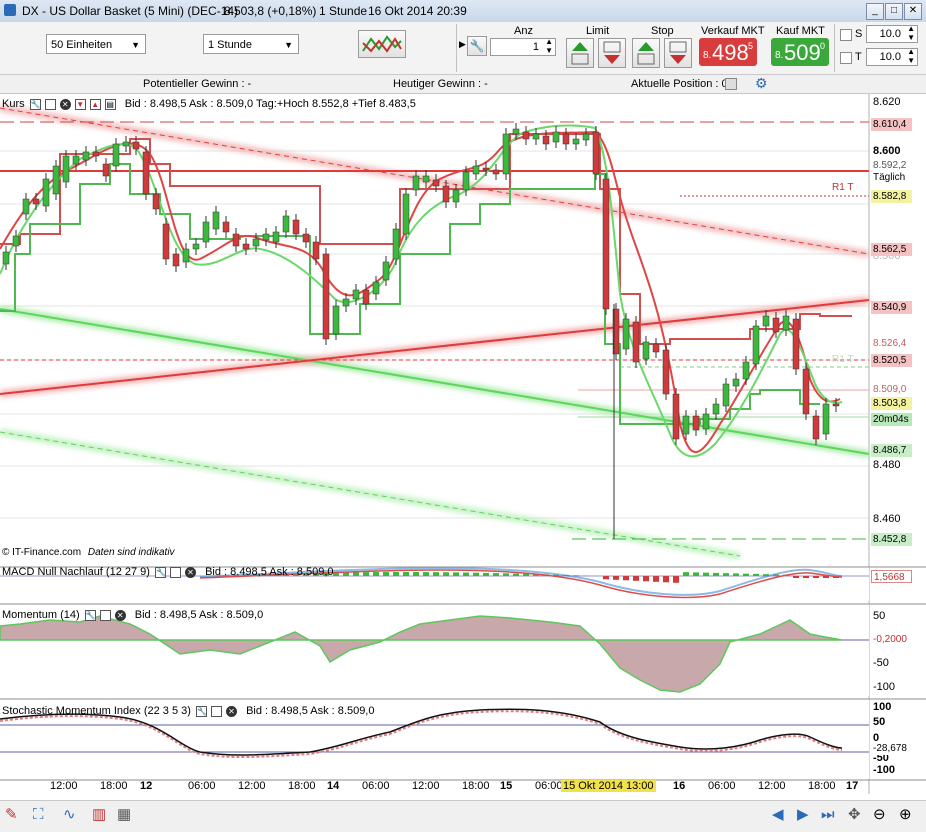 The width and height of the screenshot is (926, 832). What do you see at coordinates (875, 11) in the screenshot?
I see `minimize-button: _` at bounding box center [875, 11].